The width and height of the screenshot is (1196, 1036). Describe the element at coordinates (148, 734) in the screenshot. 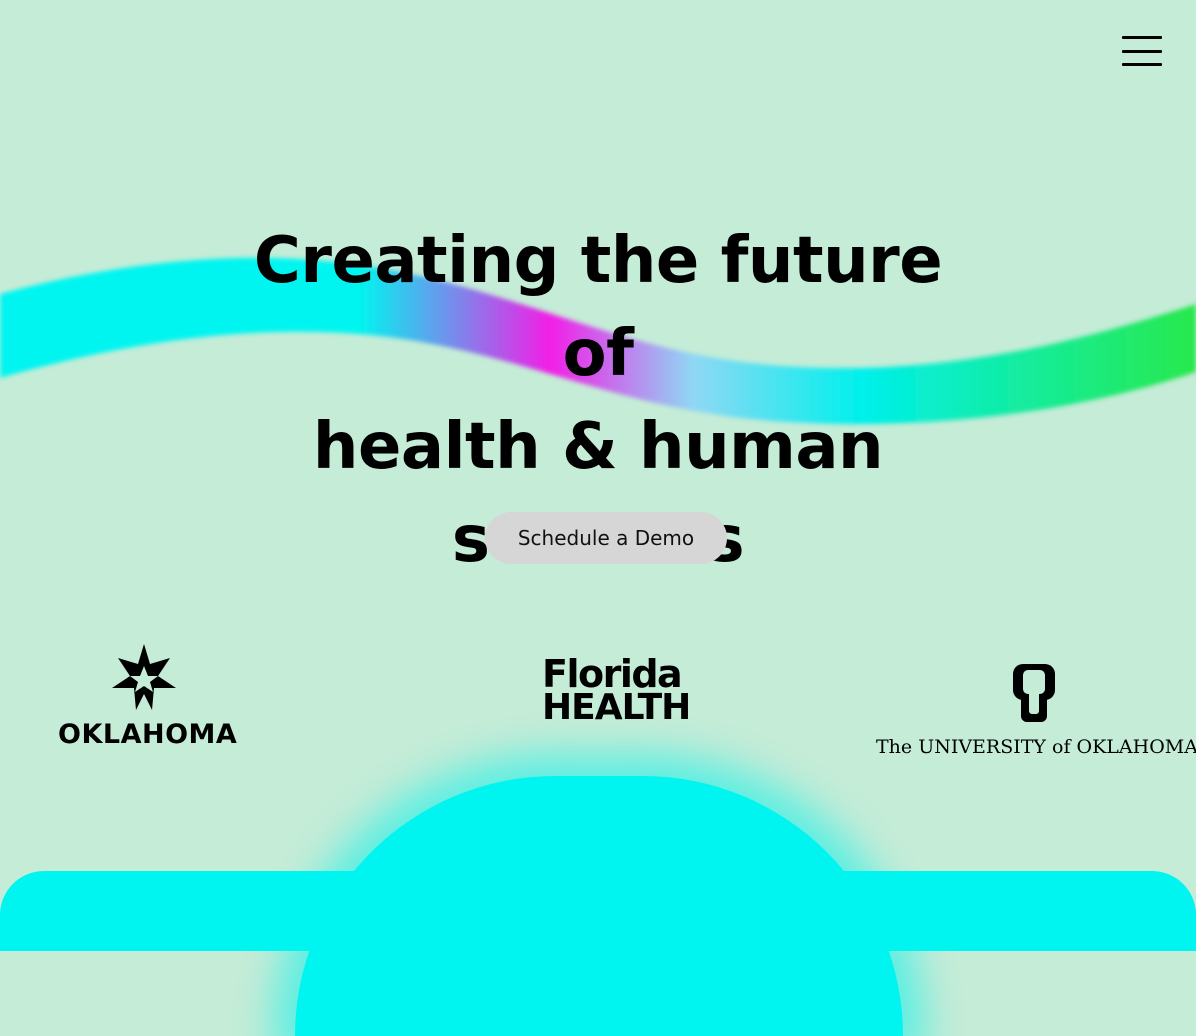

I see `oklahoma-wordmark: OKLAHOMA` at that location.